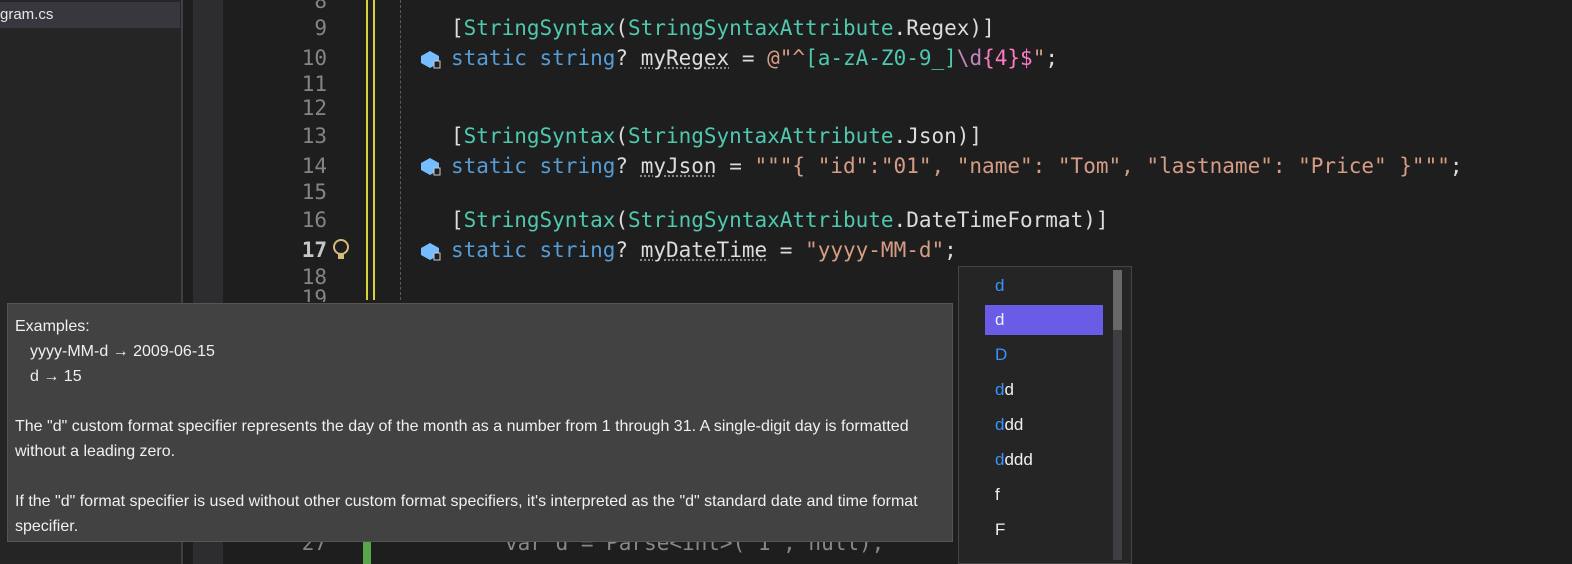 This screenshot has width=1572, height=564. What do you see at coordinates (1044, 286) in the screenshot?
I see `completion-item: d` at bounding box center [1044, 286].